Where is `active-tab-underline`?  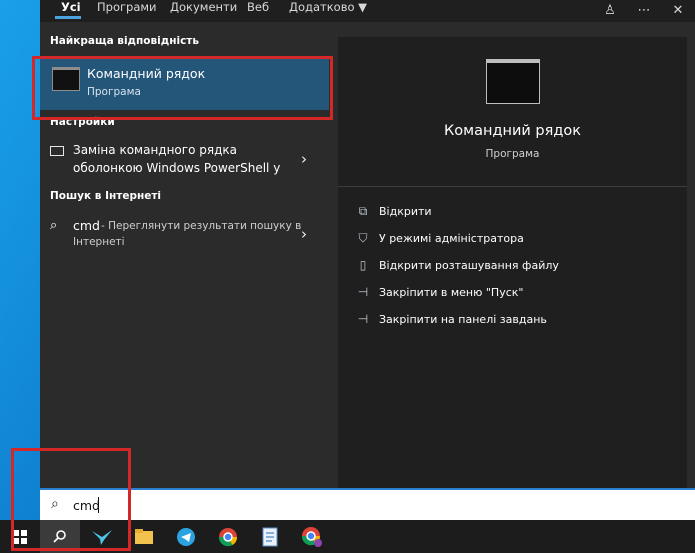
active-tab-underline is located at coordinates (68, 17).